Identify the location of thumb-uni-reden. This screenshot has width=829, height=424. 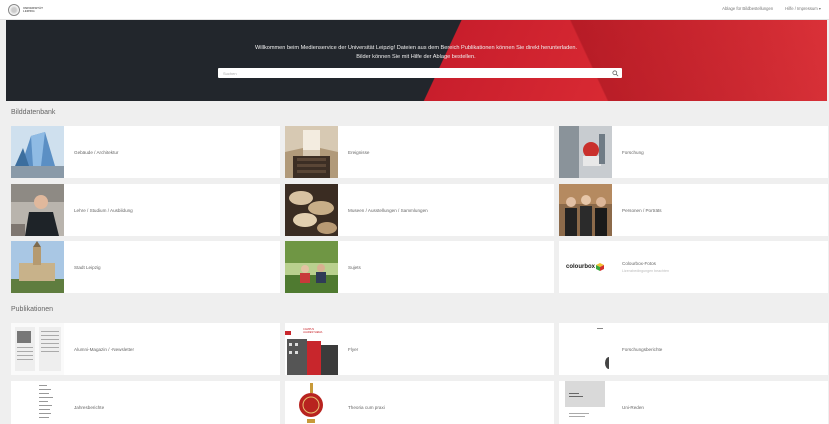
(585, 402).